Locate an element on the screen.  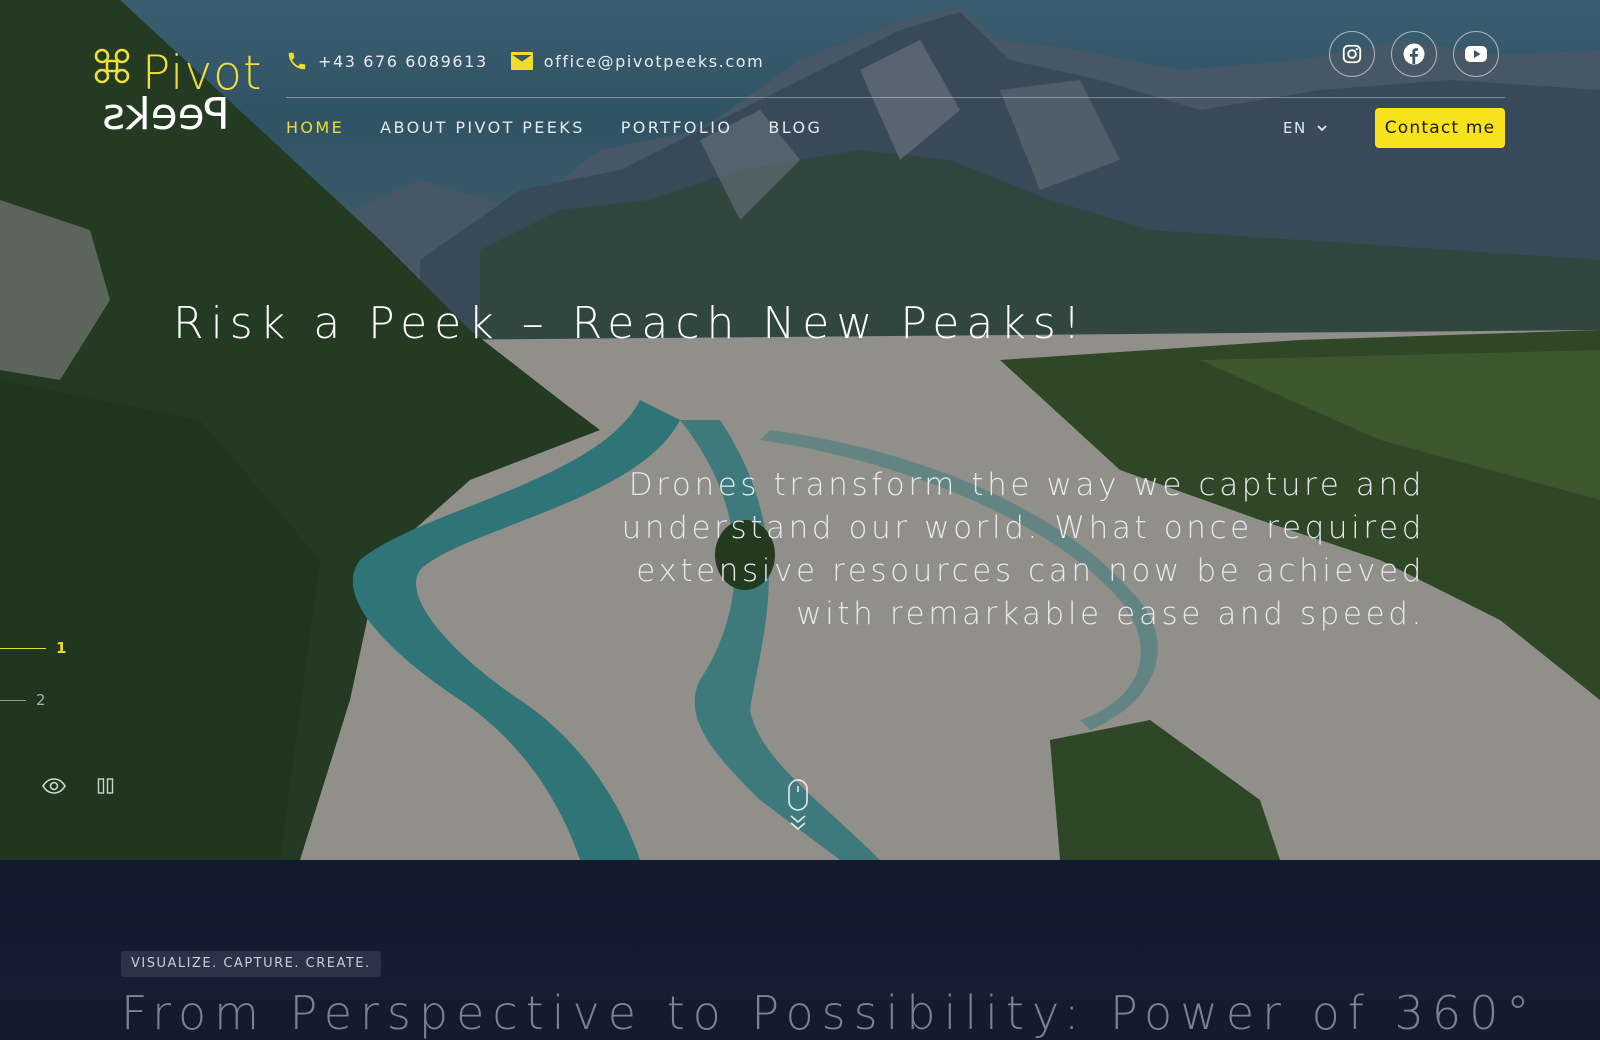
email-link: office@pivotpeeks.com is located at coordinates (637, 61).